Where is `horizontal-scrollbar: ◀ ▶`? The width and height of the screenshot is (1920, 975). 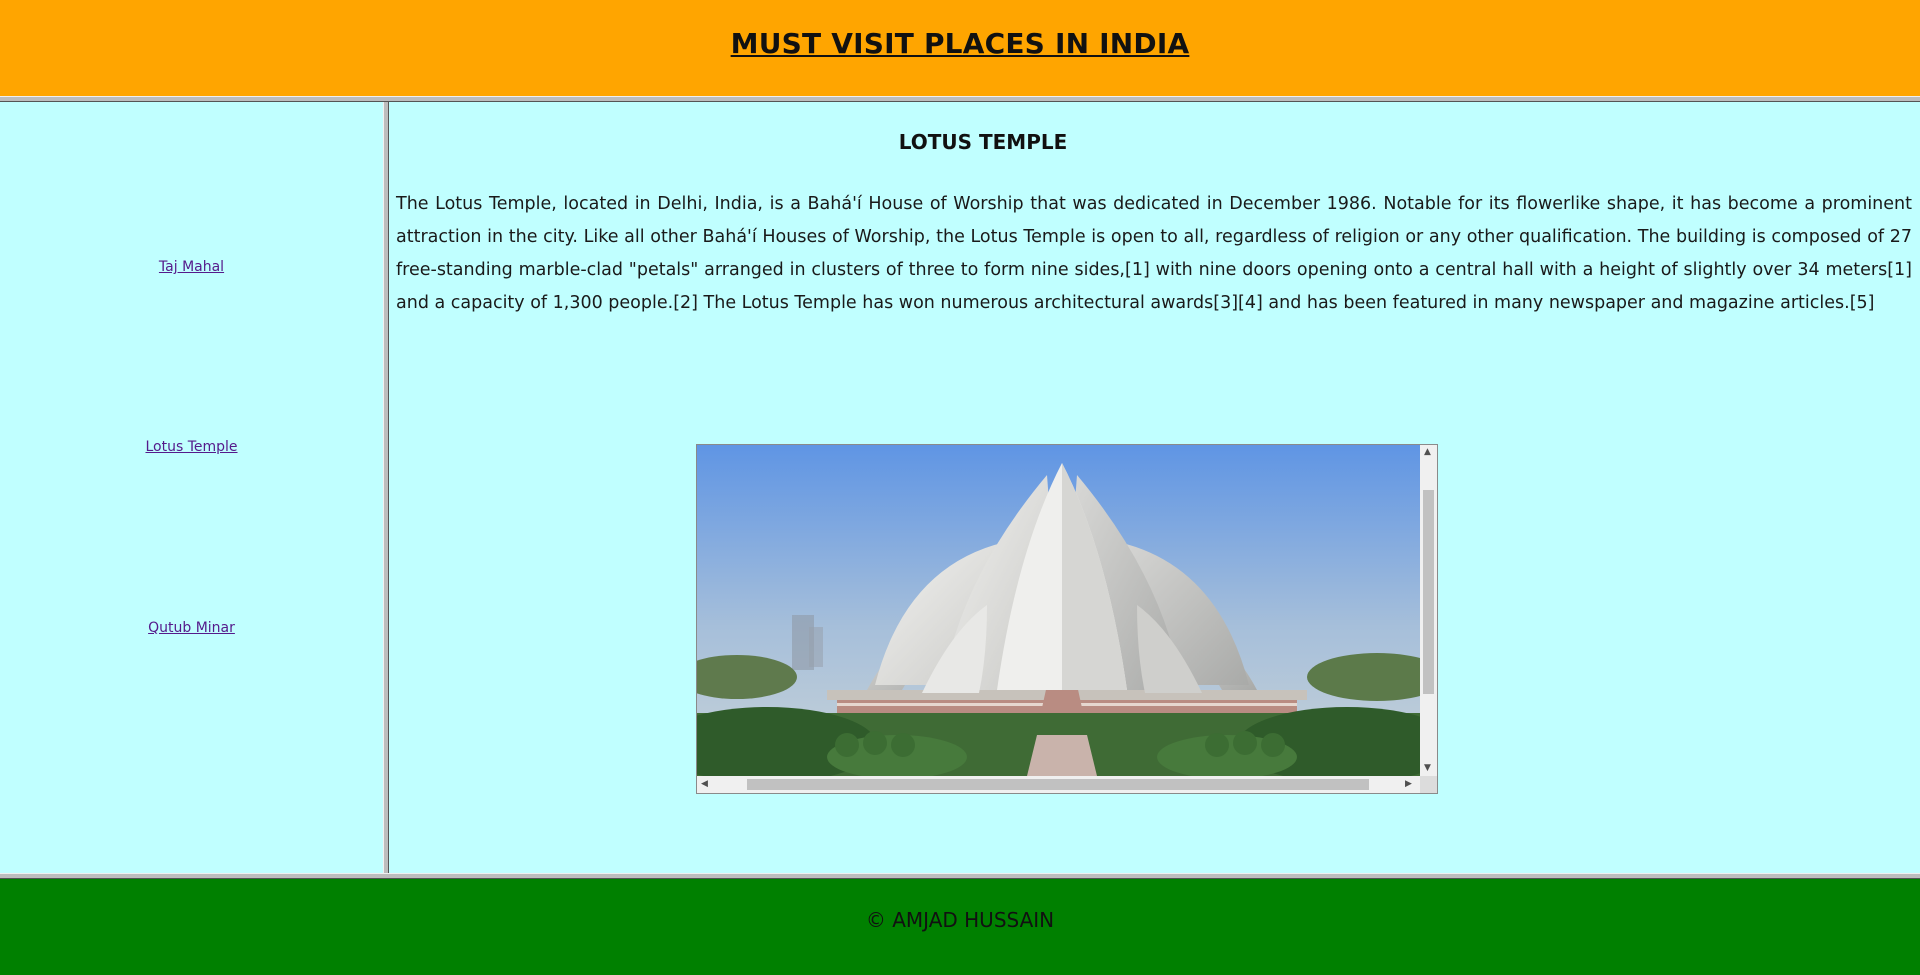 horizontal-scrollbar: ◀ ▶ is located at coordinates (1058, 784).